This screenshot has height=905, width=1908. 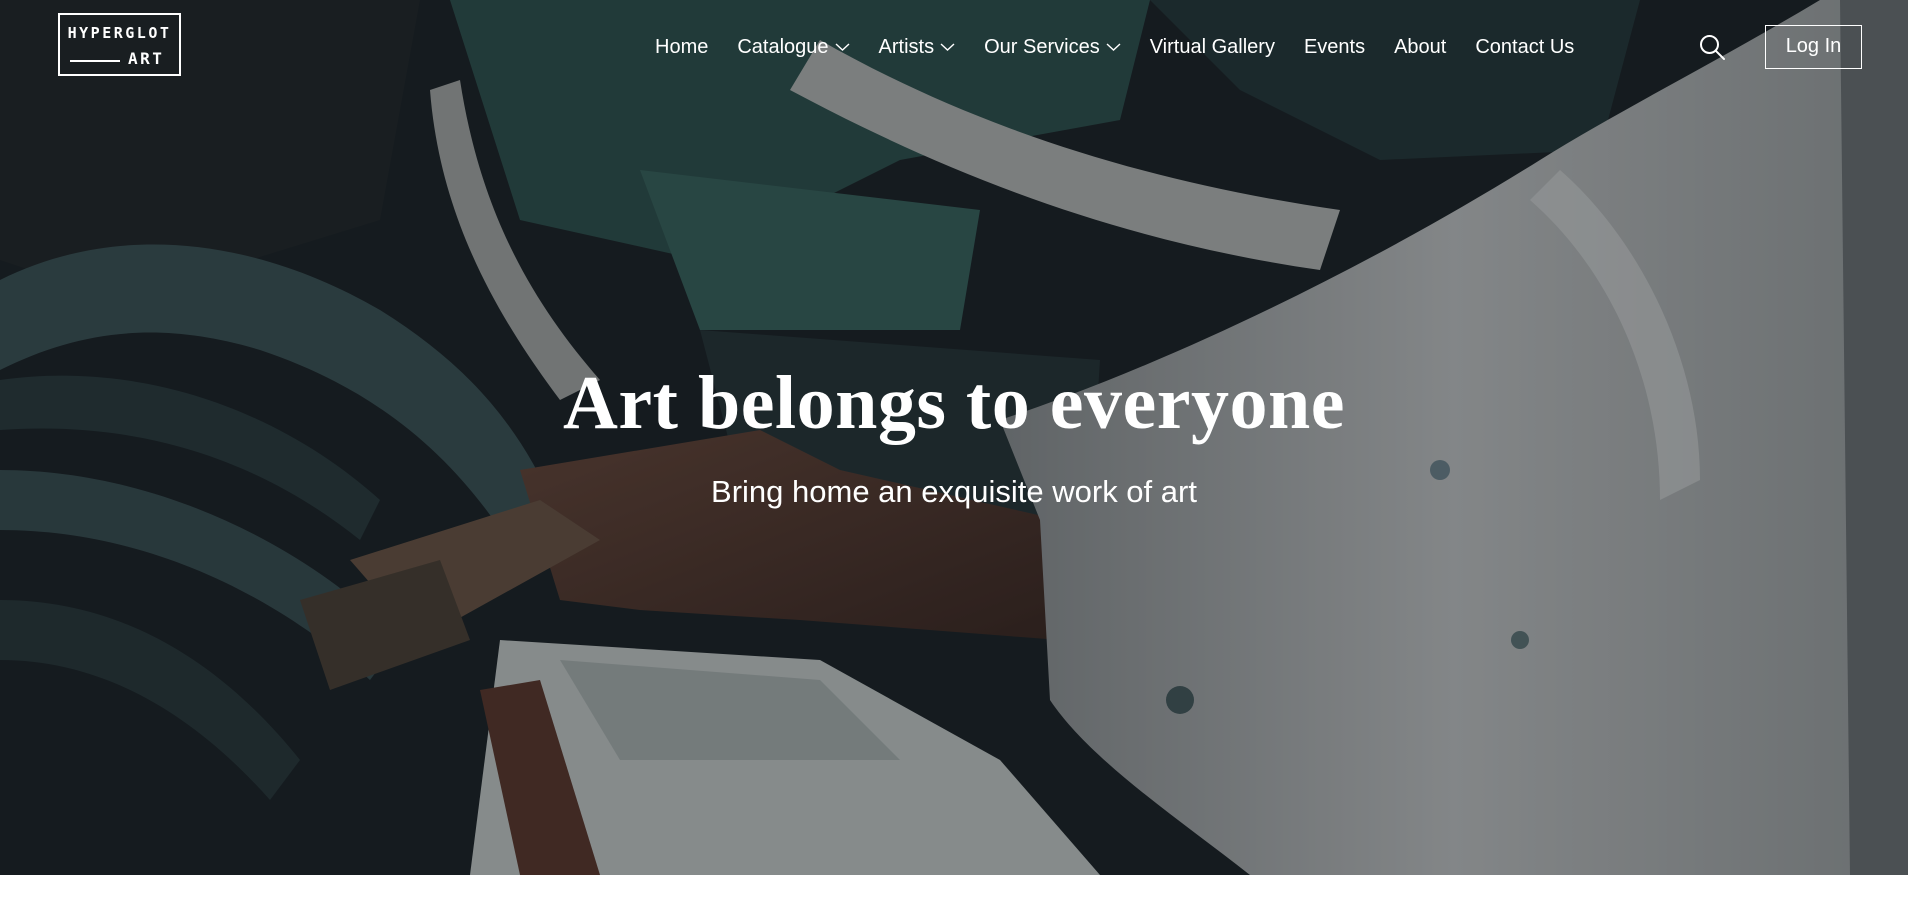 I want to click on search-icon, so click(x=1712, y=47).